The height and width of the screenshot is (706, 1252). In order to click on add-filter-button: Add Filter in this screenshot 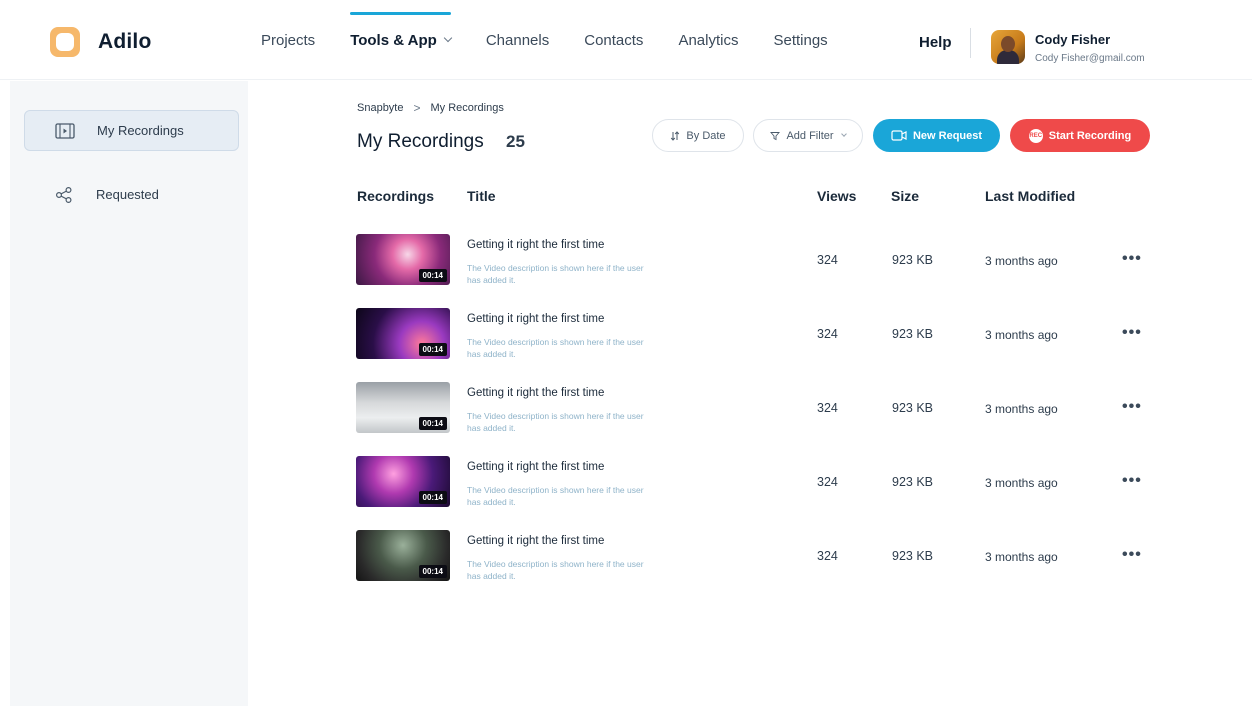, I will do `click(808, 135)`.